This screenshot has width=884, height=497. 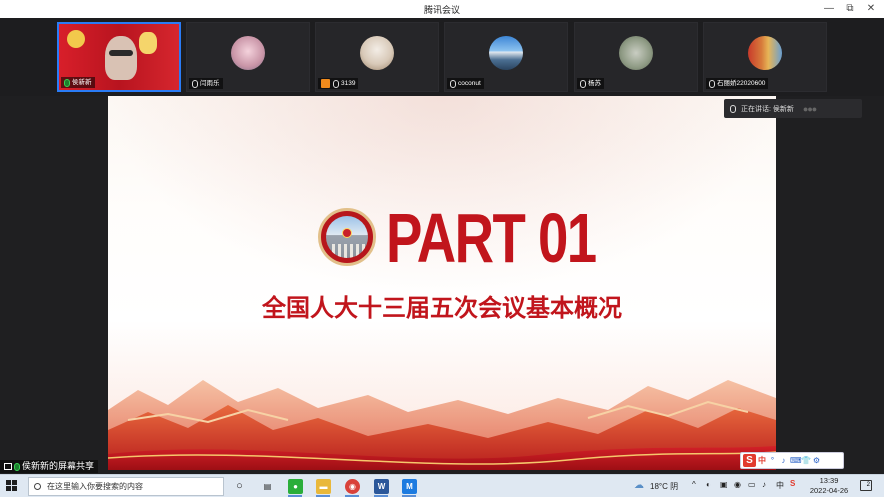 I want to click on participant-tile: 3139, so click(x=377, y=57).